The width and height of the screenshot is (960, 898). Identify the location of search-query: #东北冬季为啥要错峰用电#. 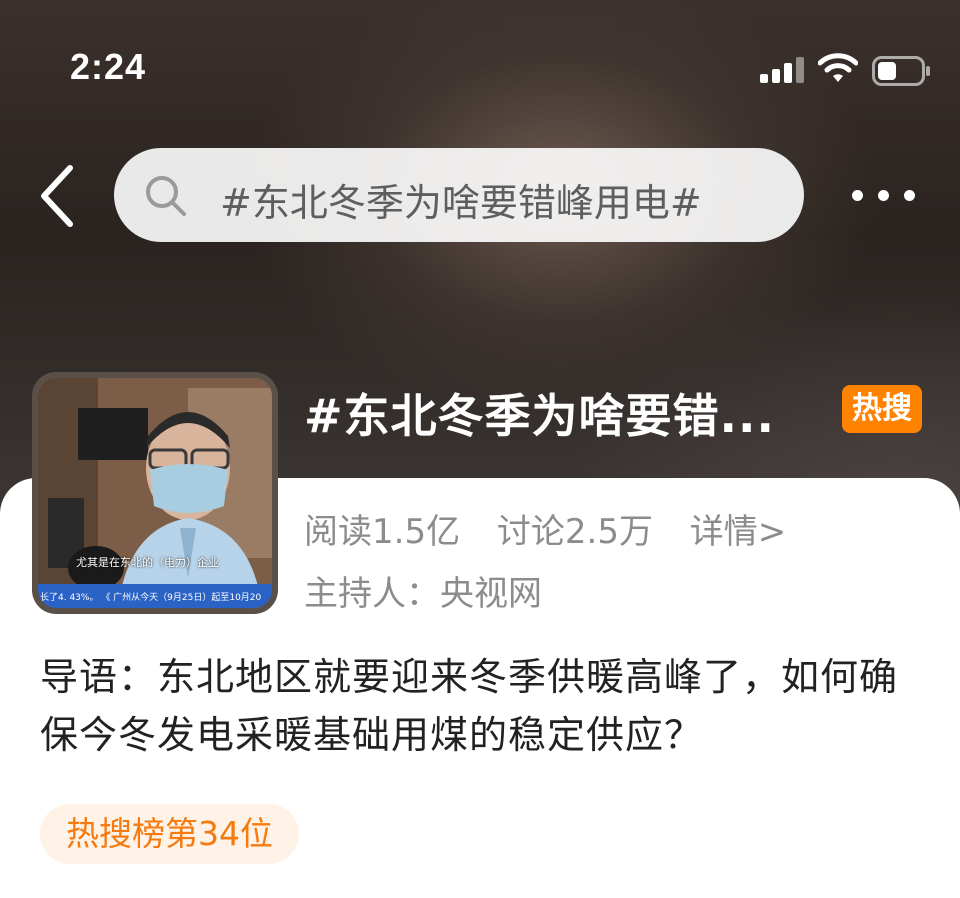
(461, 203).